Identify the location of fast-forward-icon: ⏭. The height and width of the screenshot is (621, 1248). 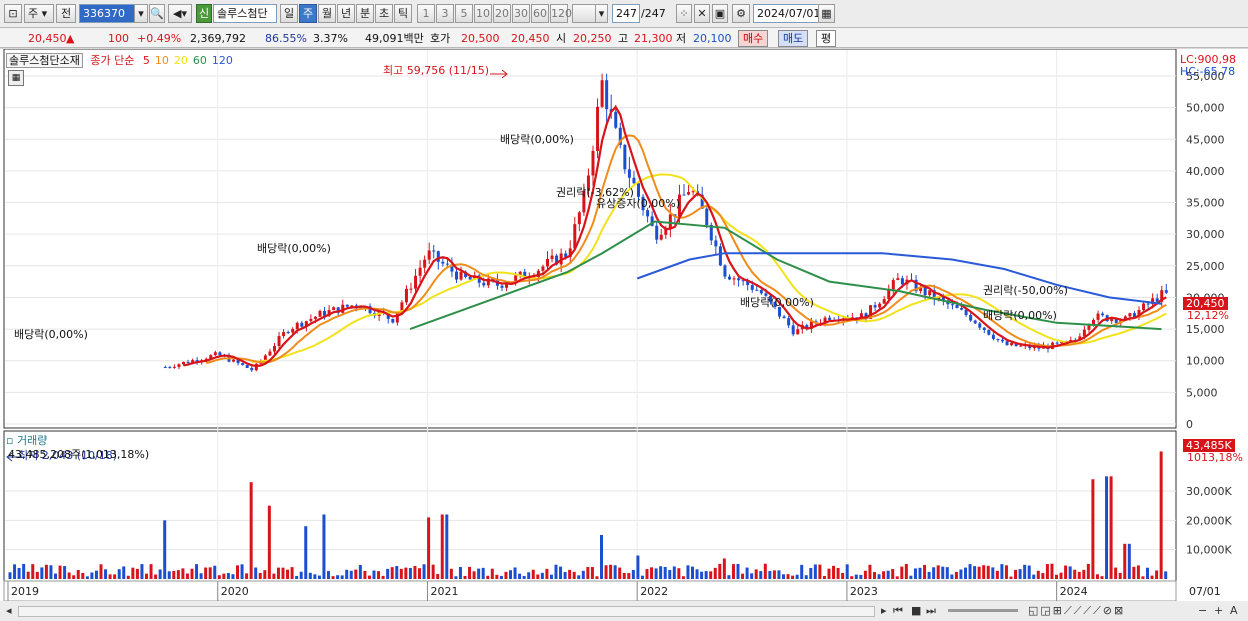
(931, 611).